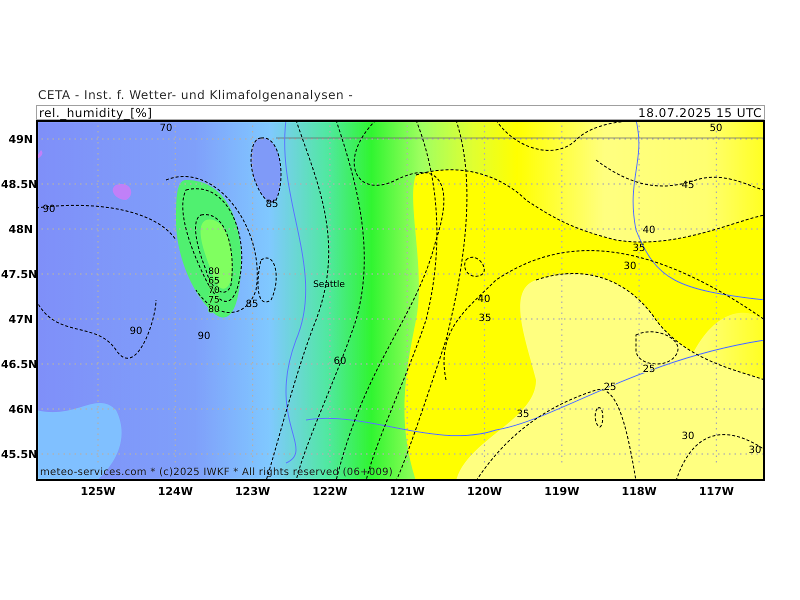 This screenshot has width=800, height=600. Describe the element at coordinates (195, 95) in the screenshot. I see `chart-title: CETA - Inst. f. Wetter- und Klimafolgenanalysen -` at that location.